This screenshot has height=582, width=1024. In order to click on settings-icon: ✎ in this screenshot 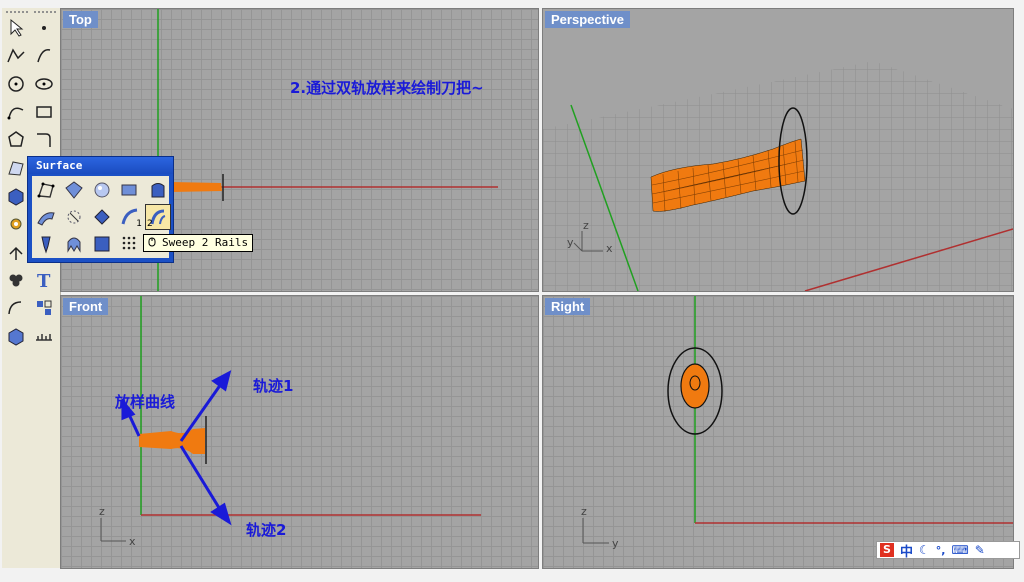, I will do `click(980, 550)`.